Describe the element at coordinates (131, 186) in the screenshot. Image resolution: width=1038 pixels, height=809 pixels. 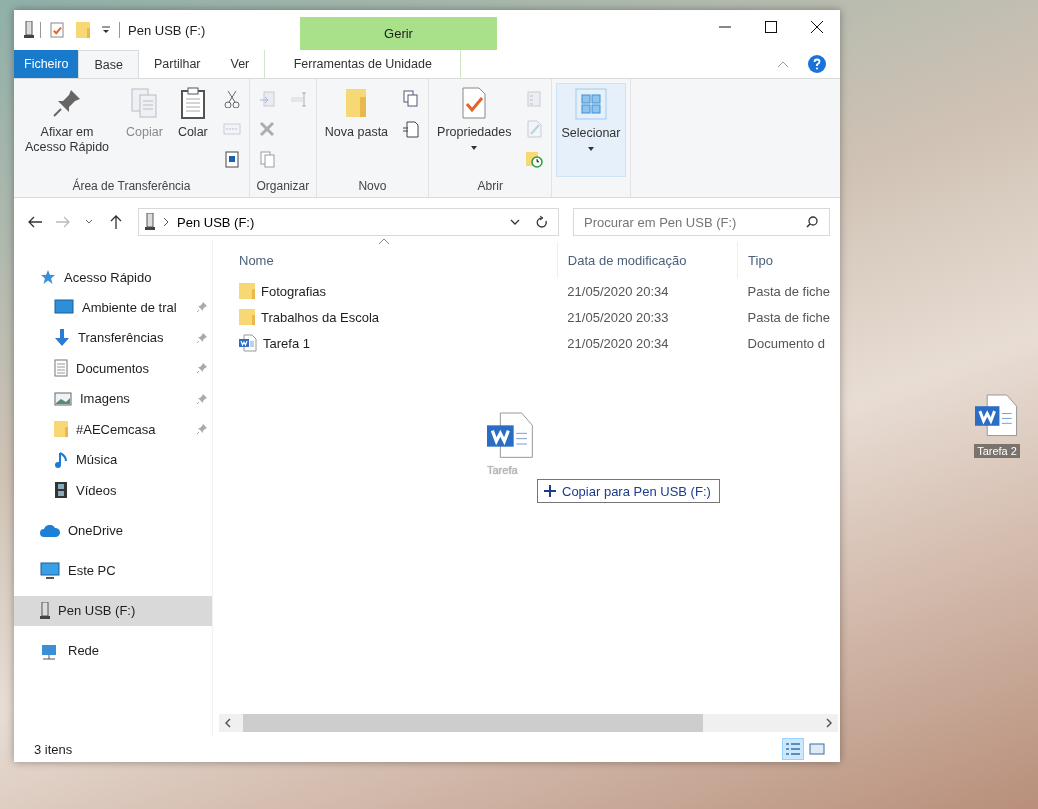
I see `group-label: Área de Transferência` at that location.